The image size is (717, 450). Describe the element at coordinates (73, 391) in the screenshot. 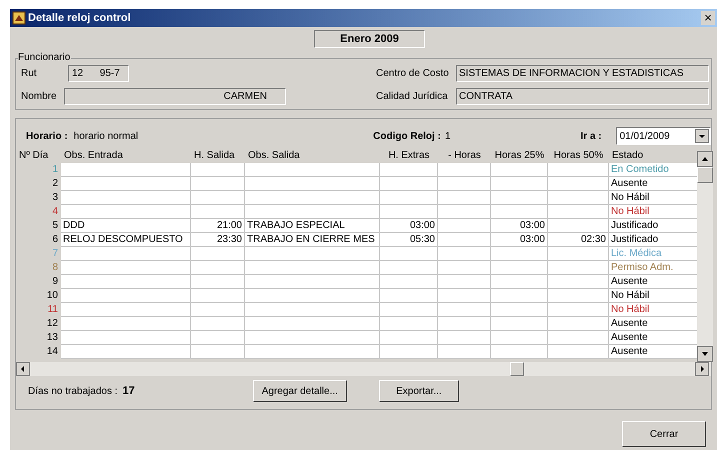

I see `days-not-worked-label: Días no trabajados :` at that location.